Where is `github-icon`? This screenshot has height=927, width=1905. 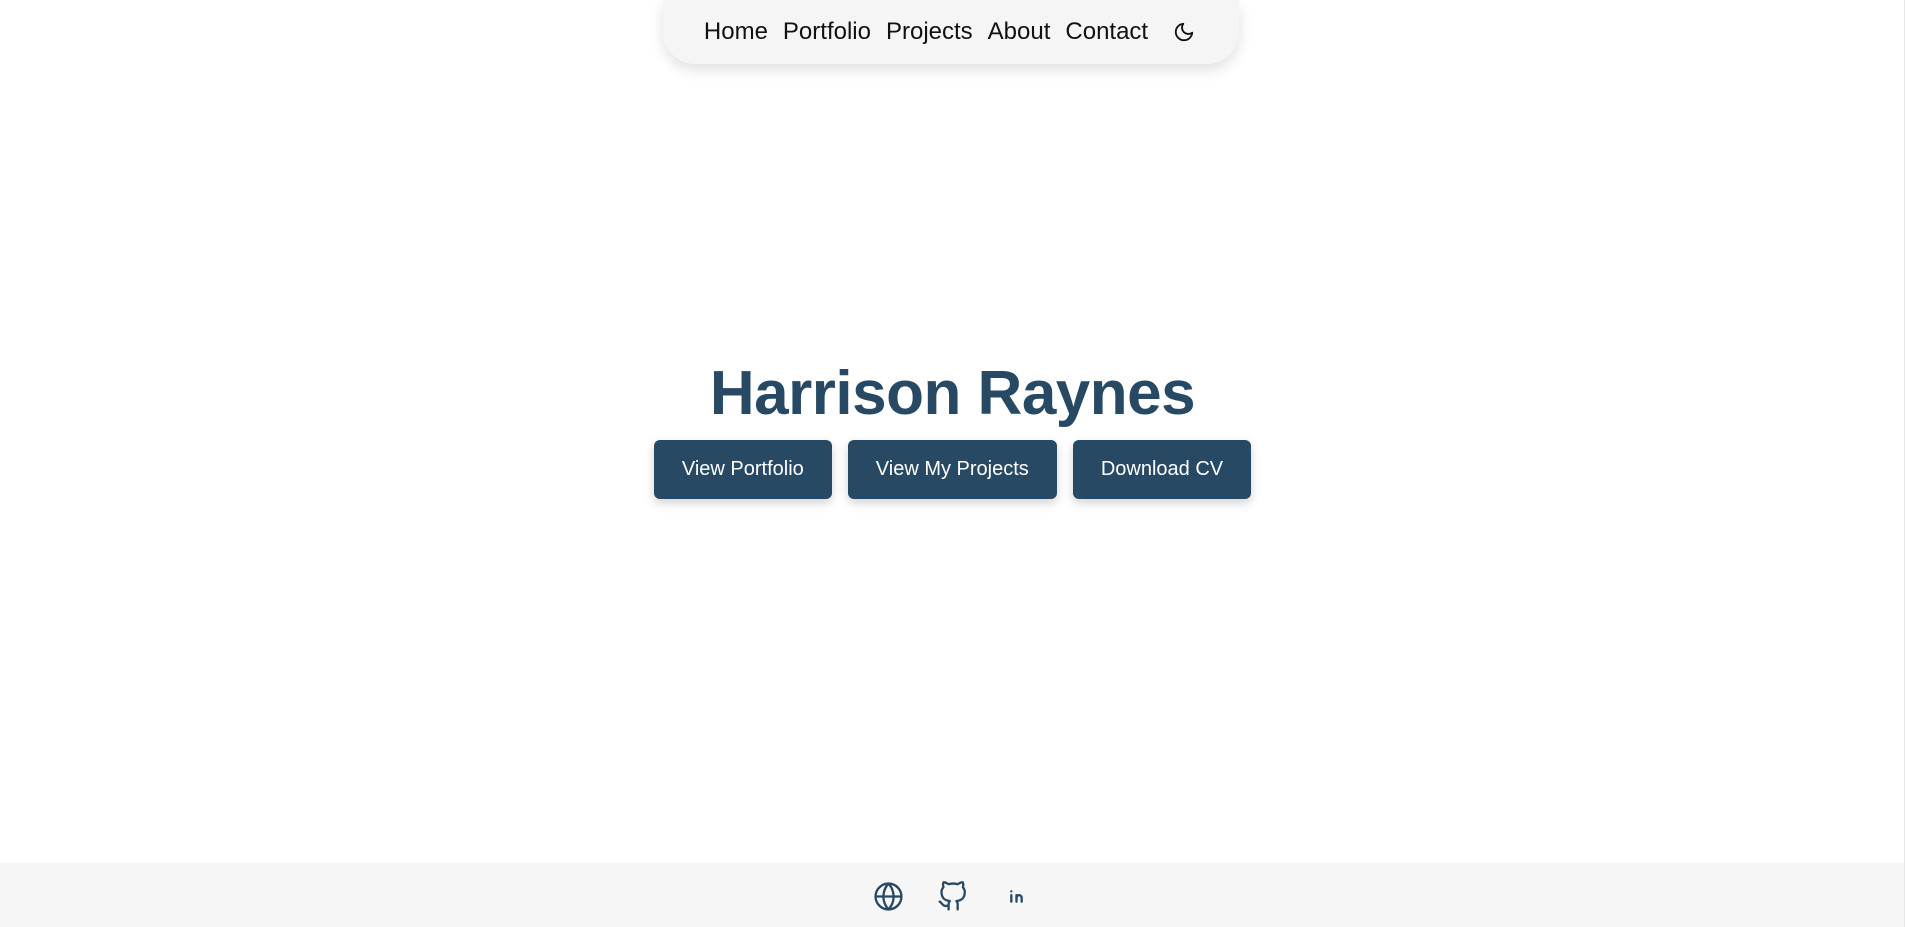 github-icon is located at coordinates (952, 895).